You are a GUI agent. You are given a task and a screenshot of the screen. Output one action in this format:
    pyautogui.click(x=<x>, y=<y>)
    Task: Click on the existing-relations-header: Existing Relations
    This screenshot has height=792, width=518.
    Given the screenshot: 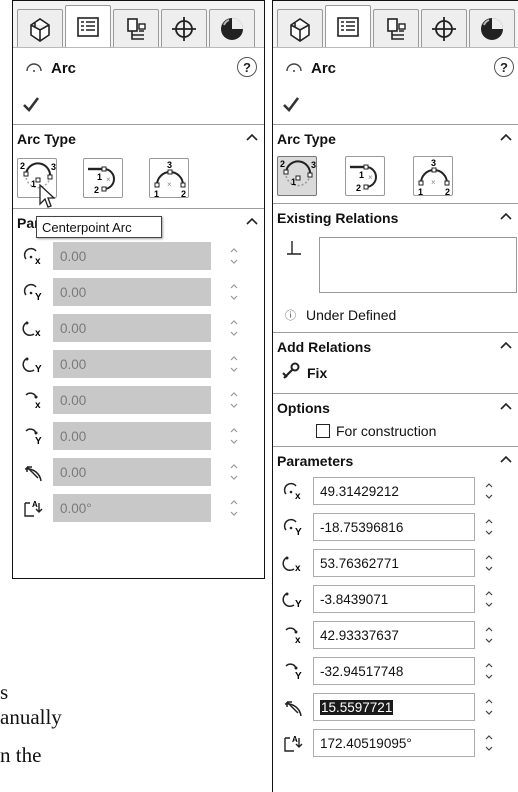 What is the action you would take?
    pyautogui.click(x=395, y=218)
    